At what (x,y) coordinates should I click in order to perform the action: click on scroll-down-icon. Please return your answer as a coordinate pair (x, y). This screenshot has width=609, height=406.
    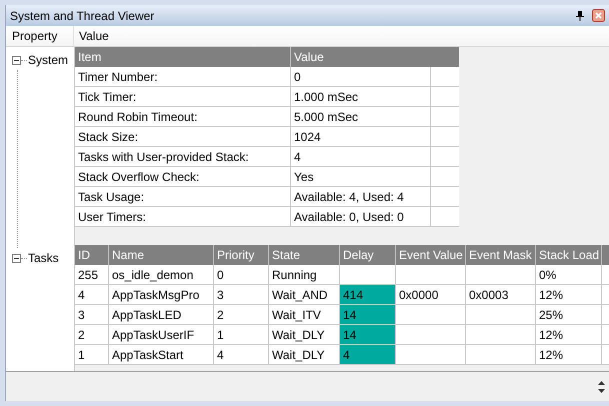
    Looking at the image, I should click on (601, 390).